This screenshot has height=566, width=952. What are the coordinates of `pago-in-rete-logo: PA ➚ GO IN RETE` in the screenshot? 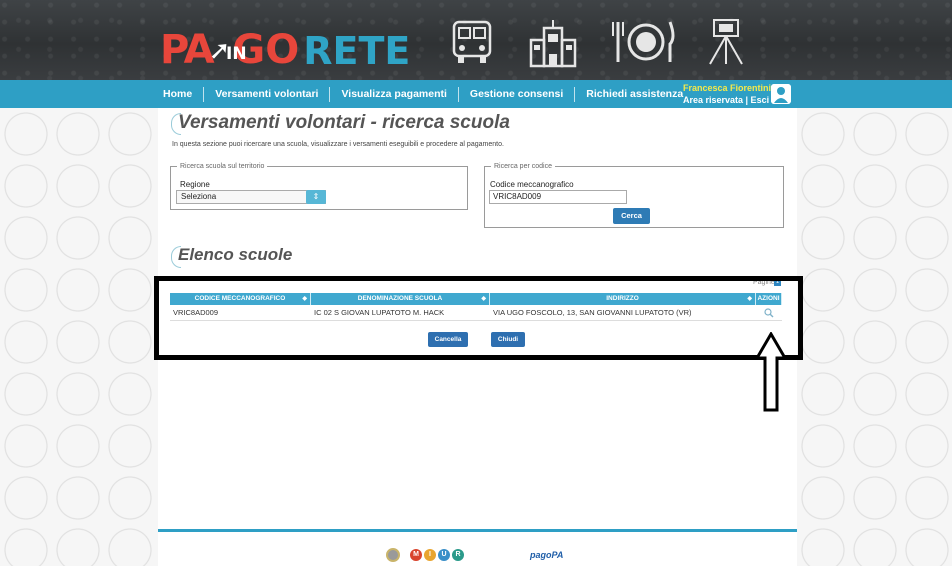 It's located at (285, 45).